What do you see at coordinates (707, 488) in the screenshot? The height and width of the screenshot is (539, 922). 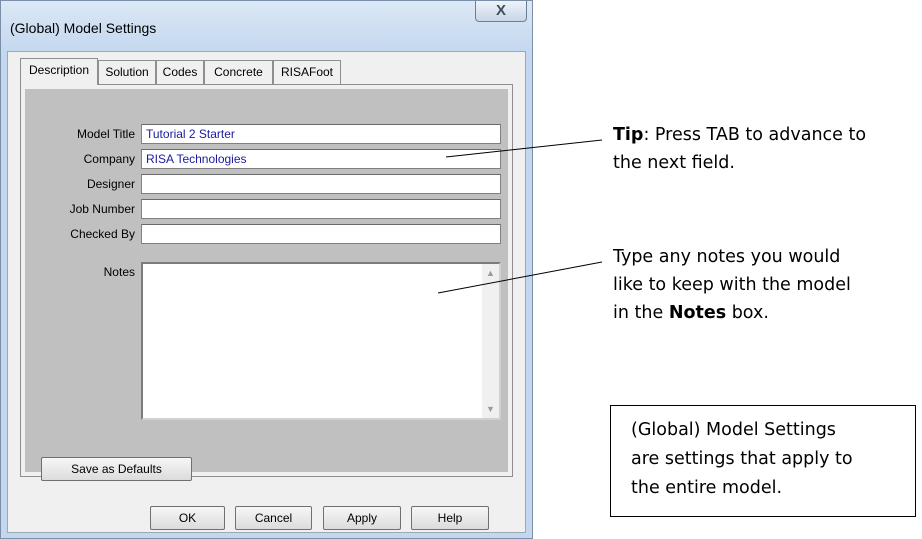 I see `info-box-line-3: the entire model.` at bounding box center [707, 488].